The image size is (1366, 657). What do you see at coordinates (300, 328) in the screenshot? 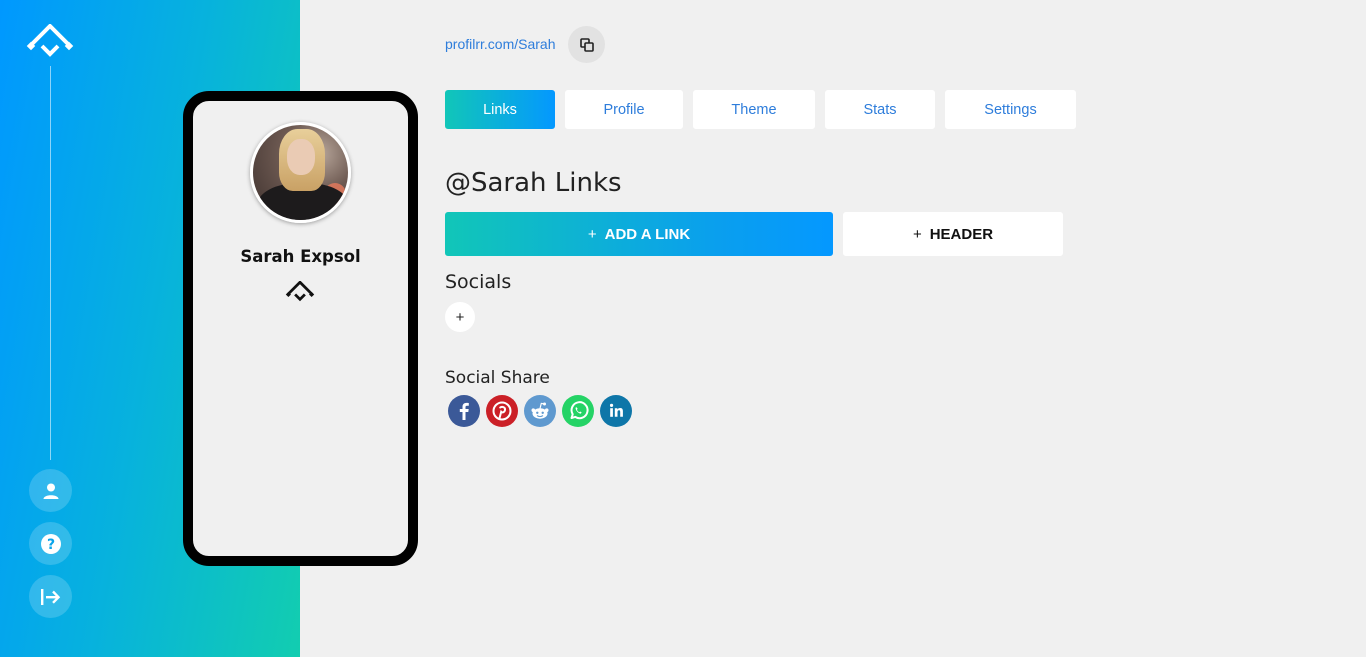
I see `profile-preview-phone: Sarah Expsol` at bounding box center [300, 328].